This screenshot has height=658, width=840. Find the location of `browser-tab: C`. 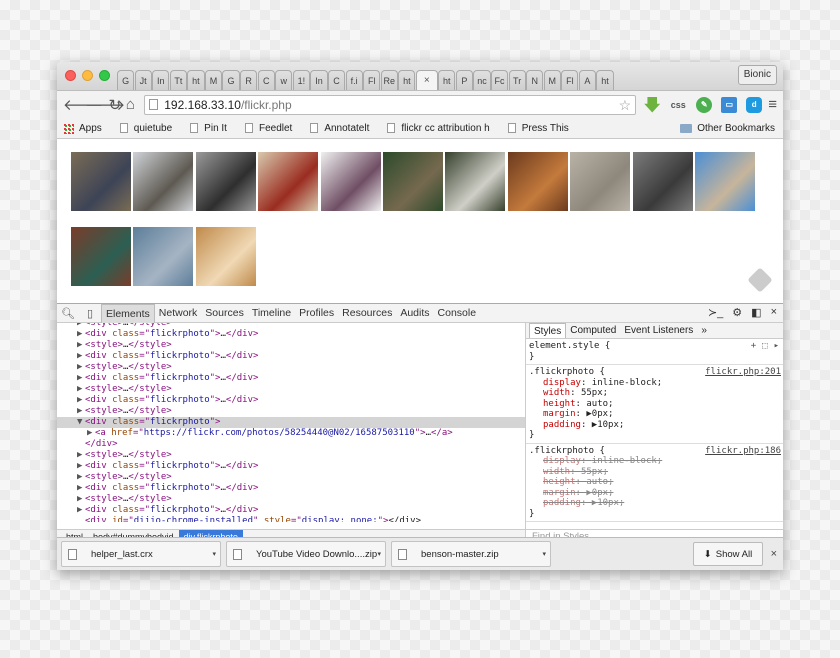

browser-tab: C is located at coordinates (266, 80).